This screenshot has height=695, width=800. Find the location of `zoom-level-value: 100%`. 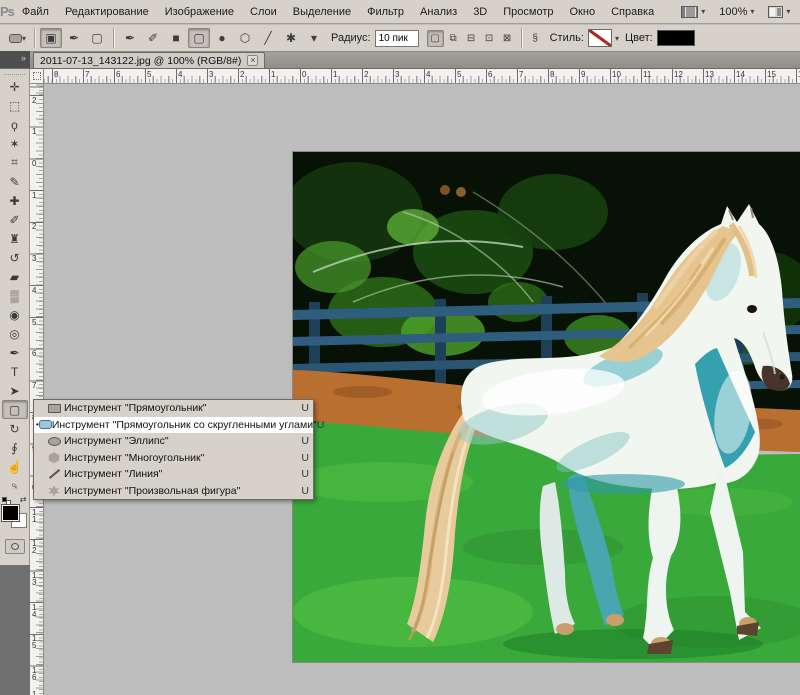

zoom-level-value: 100% is located at coordinates (733, 11).